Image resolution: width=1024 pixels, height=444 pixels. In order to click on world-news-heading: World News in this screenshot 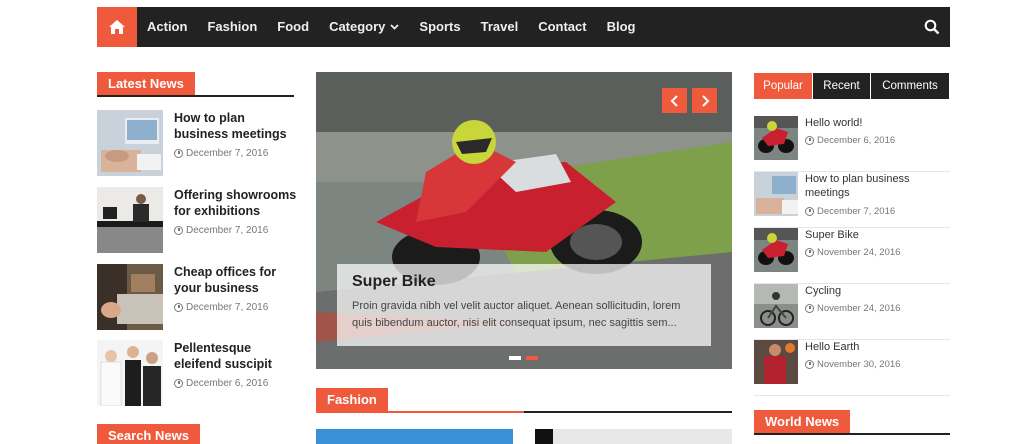, I will do `click(852, 422)`.